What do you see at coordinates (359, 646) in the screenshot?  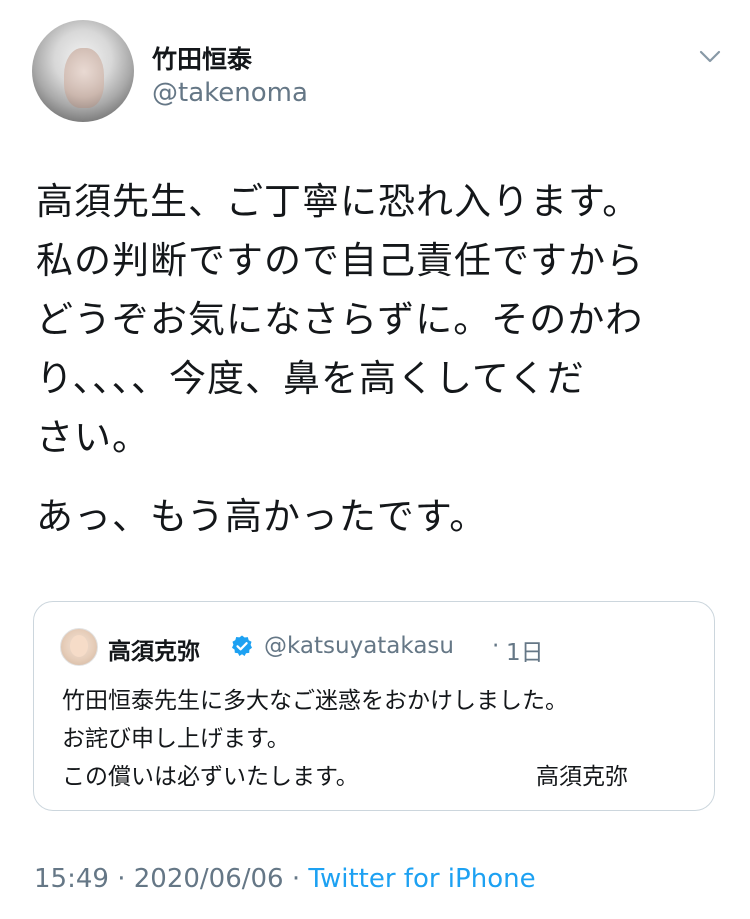 I see `quoted-user-handle: @katsuyatakasu` at bounding box center [359, 646].